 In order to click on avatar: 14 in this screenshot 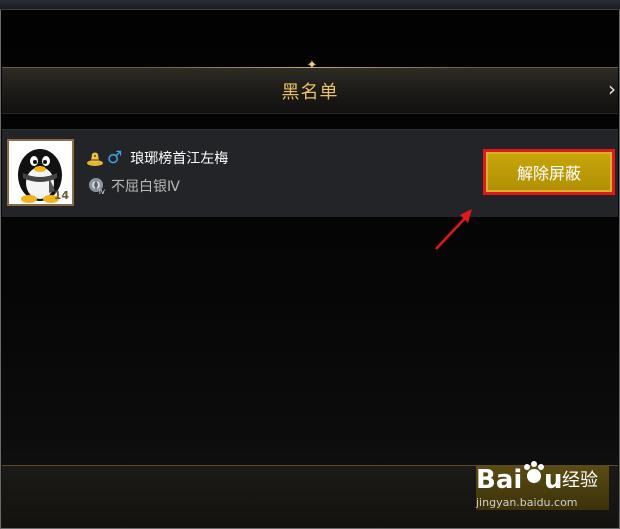, I will do `click(40, 172)`.